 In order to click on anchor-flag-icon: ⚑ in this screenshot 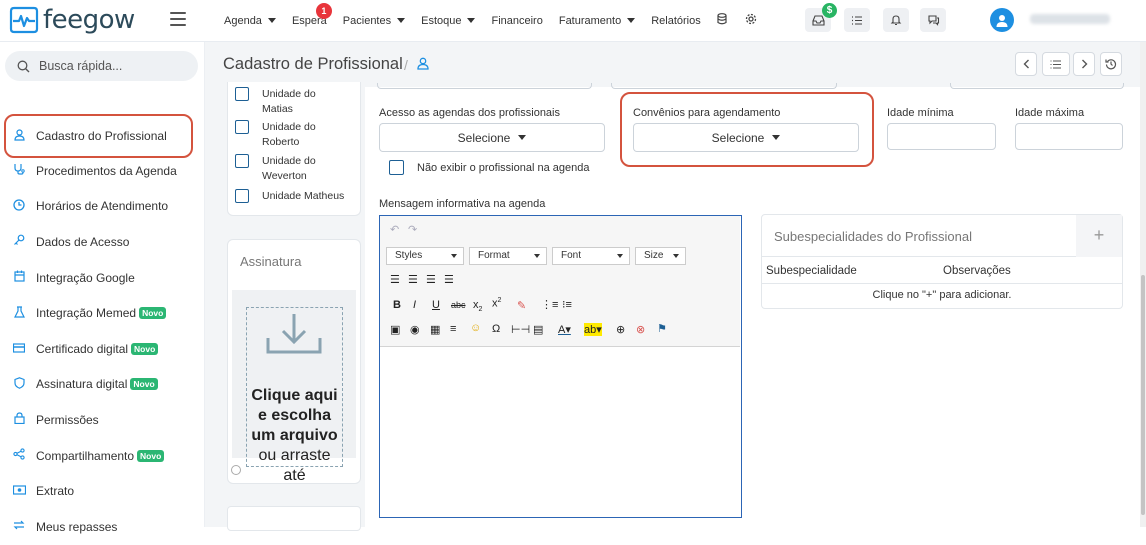, I will do `click(662, 328)`.